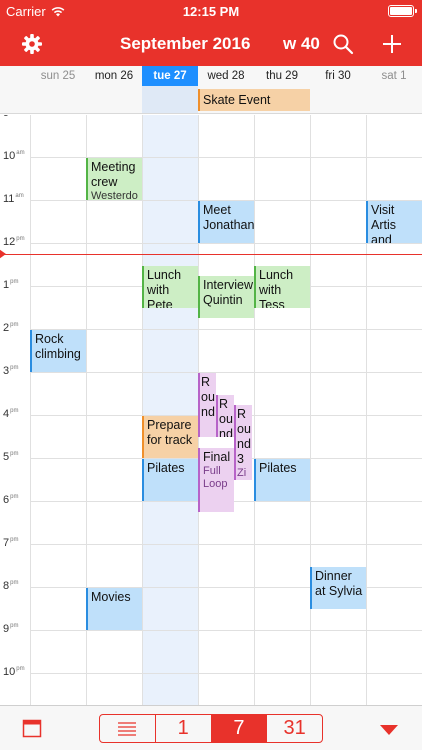 The width and height of the screenshot is (422, 750). Describe the element at coordinates (216, 480) in the screenshot. I see `calendar-event: Final Full Loop` at that location.